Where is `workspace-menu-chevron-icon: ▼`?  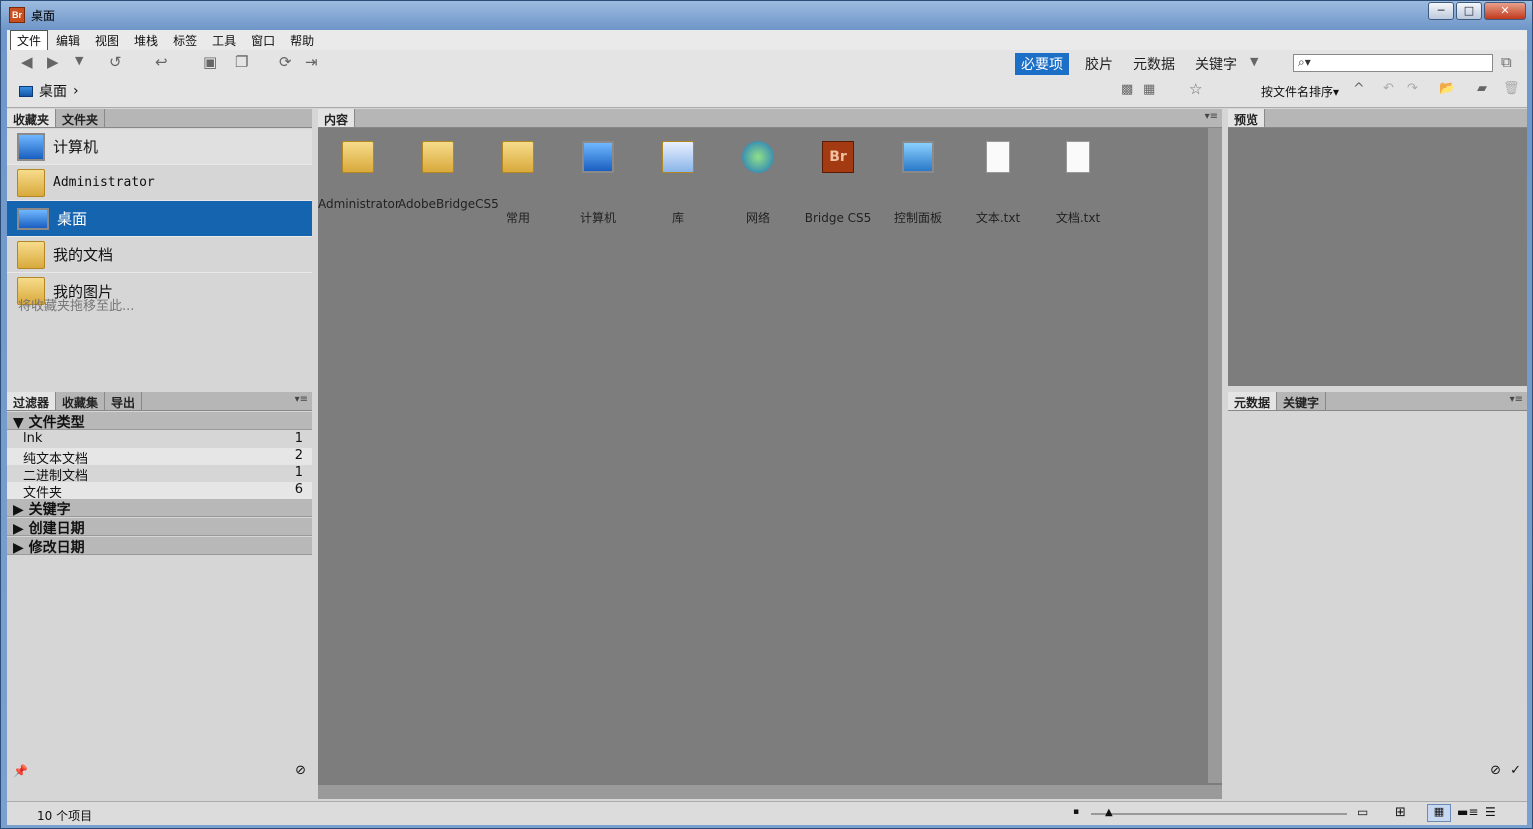
workspace-menu-chevron-icon: ▼ is located at coordinates (1254, 61).